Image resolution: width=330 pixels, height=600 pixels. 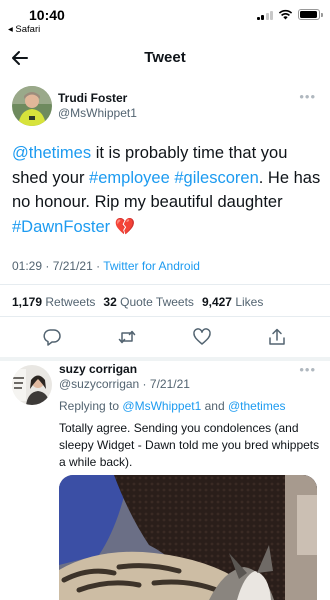 I want to click on reply-author: suzy corrigan @suzycorrigan · 7/21/21, so click(x=124, y=377).